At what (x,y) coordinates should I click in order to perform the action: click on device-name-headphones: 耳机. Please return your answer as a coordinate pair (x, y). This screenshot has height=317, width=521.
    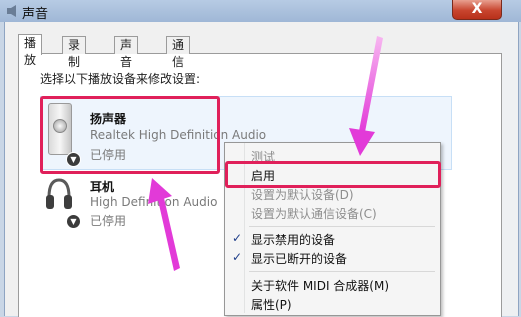
    Looking at the image, I should click on (102, 187).